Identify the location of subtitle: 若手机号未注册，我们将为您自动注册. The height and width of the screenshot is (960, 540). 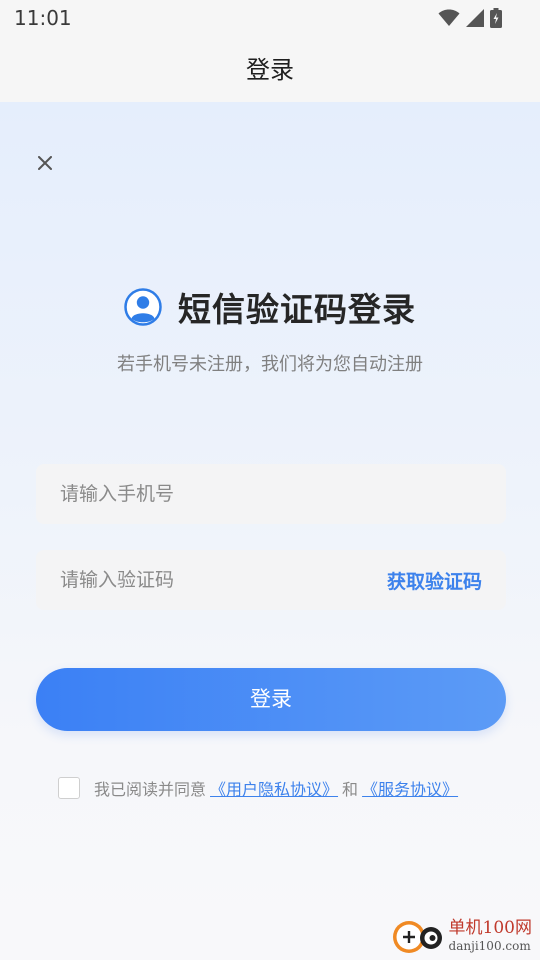
(270, 364).